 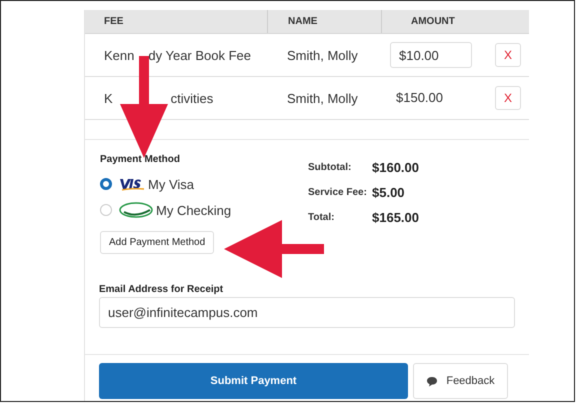 What do you see at coordinates (338, 192) in the screenshot?
I see `total-label: Service Fee:` at bounding box center [338, 192].